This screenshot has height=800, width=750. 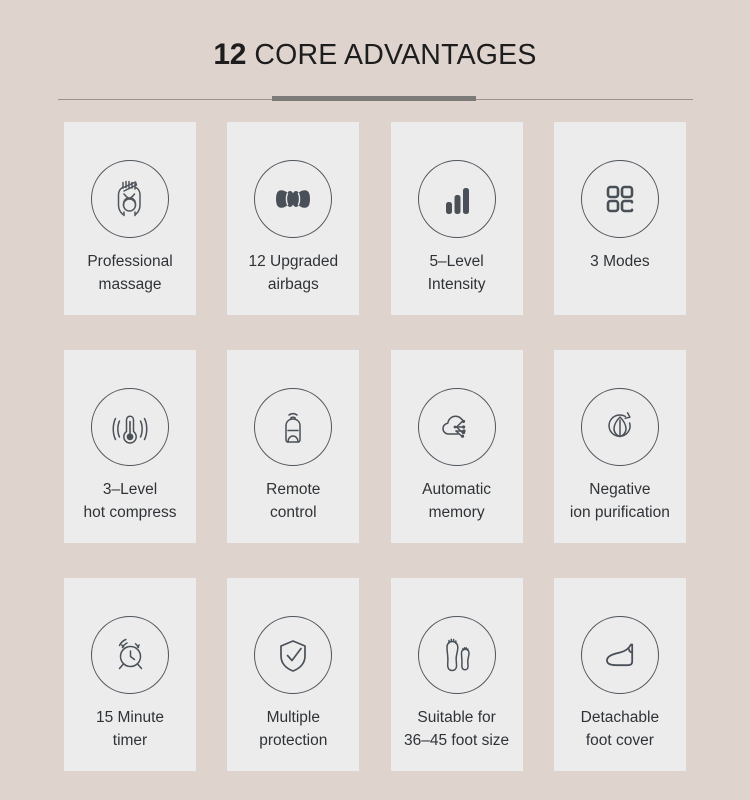 What do you see at coordinates (456, 284) in the screenshot?
I see `advantage-label-line2: Intensity` at bounding box center [456, 284].